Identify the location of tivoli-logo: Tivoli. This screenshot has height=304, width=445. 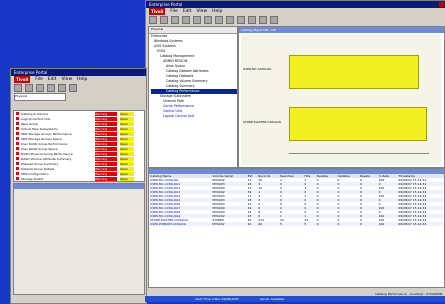
(22, 79).